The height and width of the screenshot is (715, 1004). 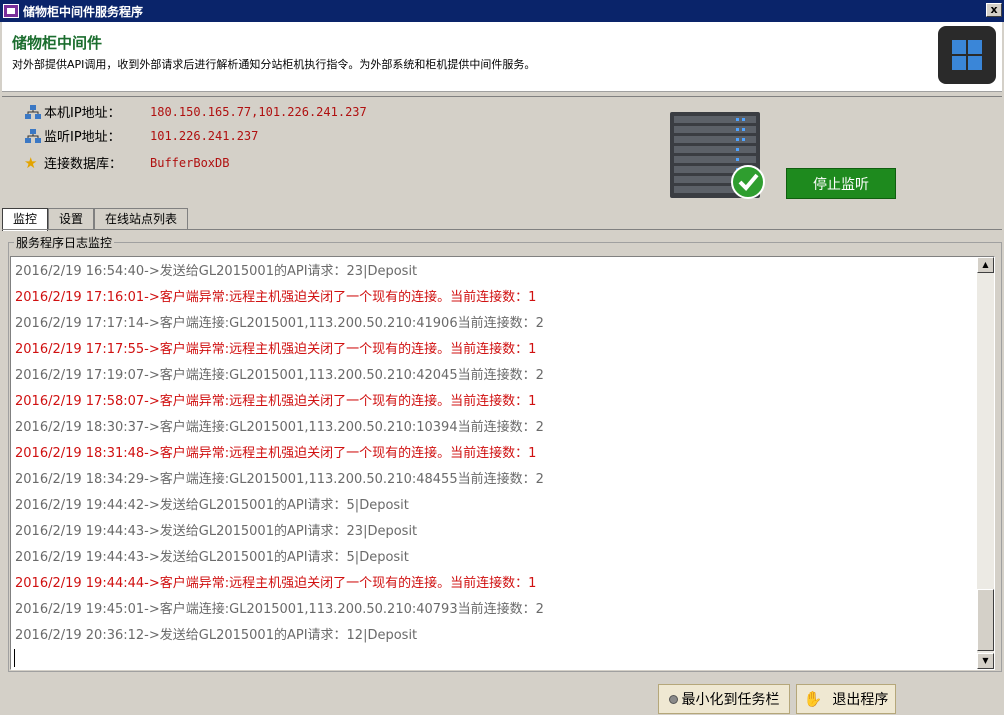 What do you see at coordinates (31, 162) in the screenshot?
I see `star-icon: ★` at bounding box center [31, 162].